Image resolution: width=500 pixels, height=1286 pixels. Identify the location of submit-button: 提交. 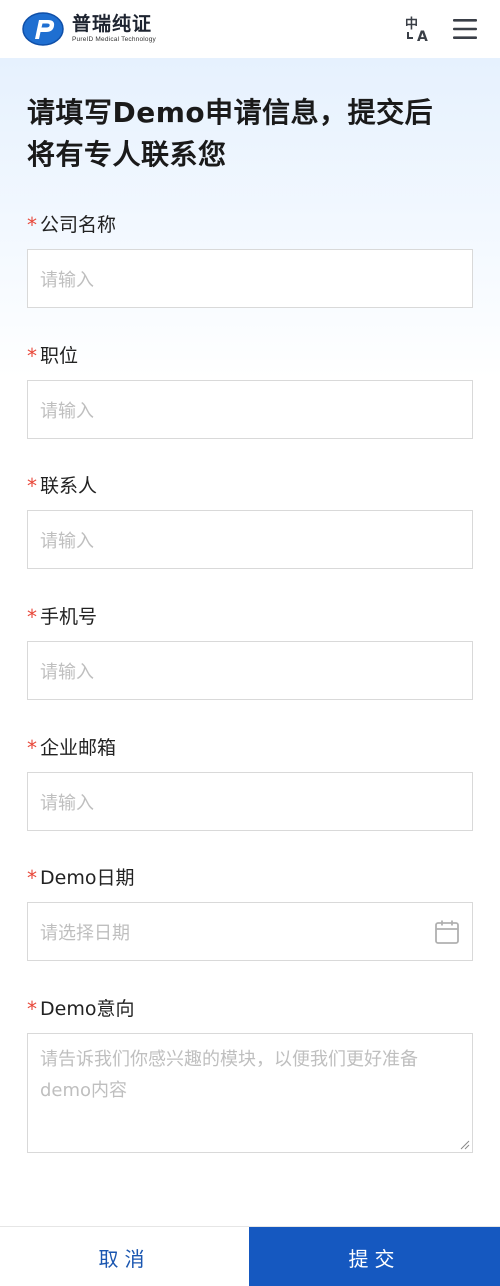
(374, 1256).